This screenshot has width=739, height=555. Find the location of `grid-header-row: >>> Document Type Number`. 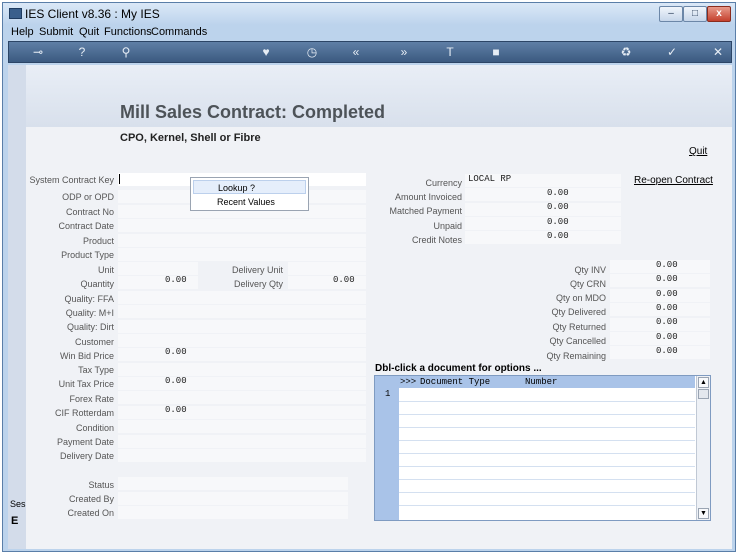

grid-header-row: >>> Document Type Number is located at coordinates (535, 382).